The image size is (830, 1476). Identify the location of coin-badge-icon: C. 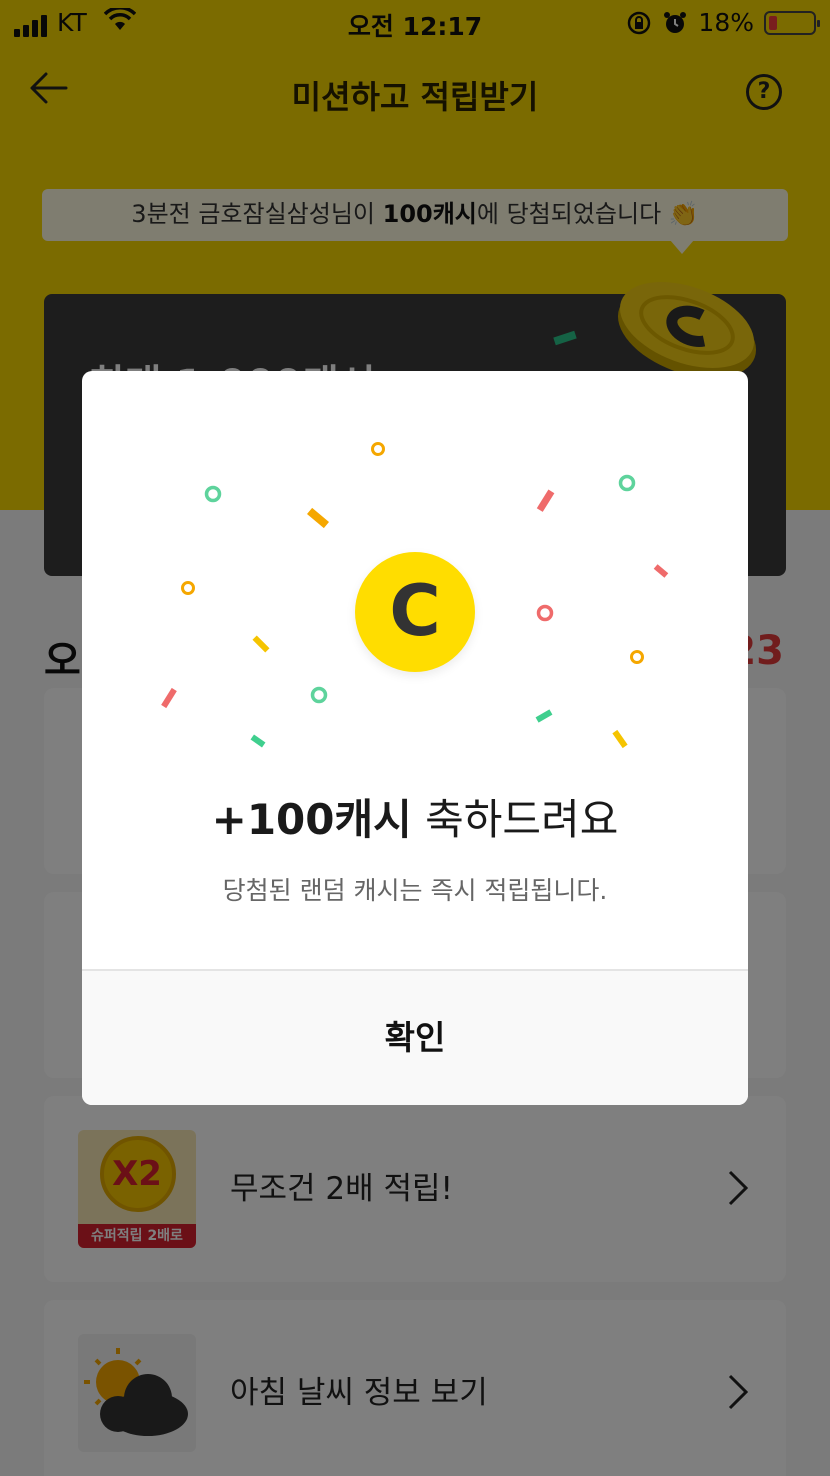
(415, 612).